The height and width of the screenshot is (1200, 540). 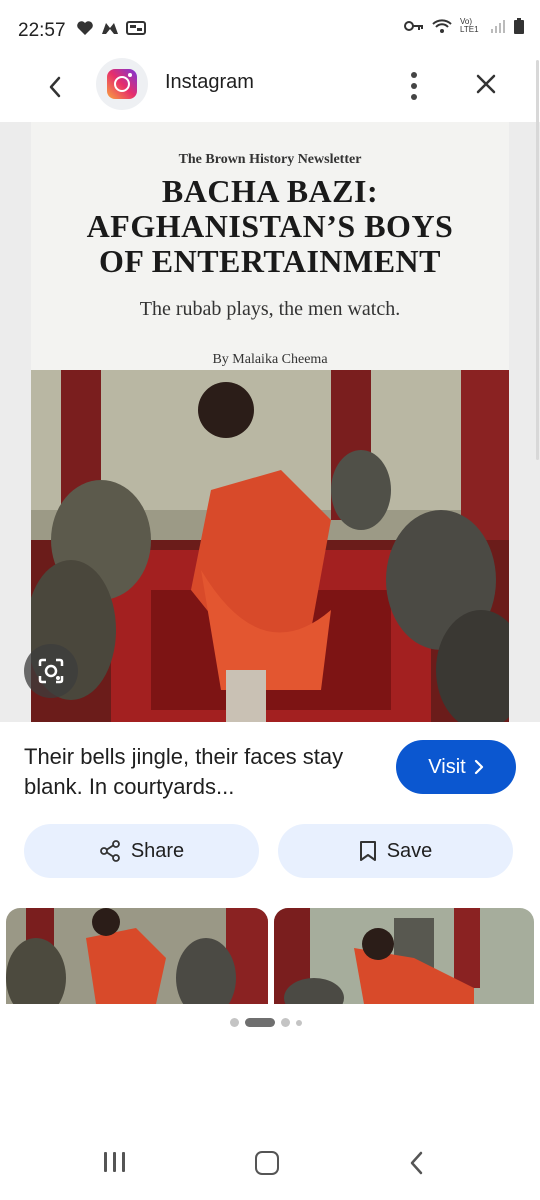 What do you see at coordinates (136, 28) in the screenshot?
I see `gallery-icon` at bounding box center [136, 28].